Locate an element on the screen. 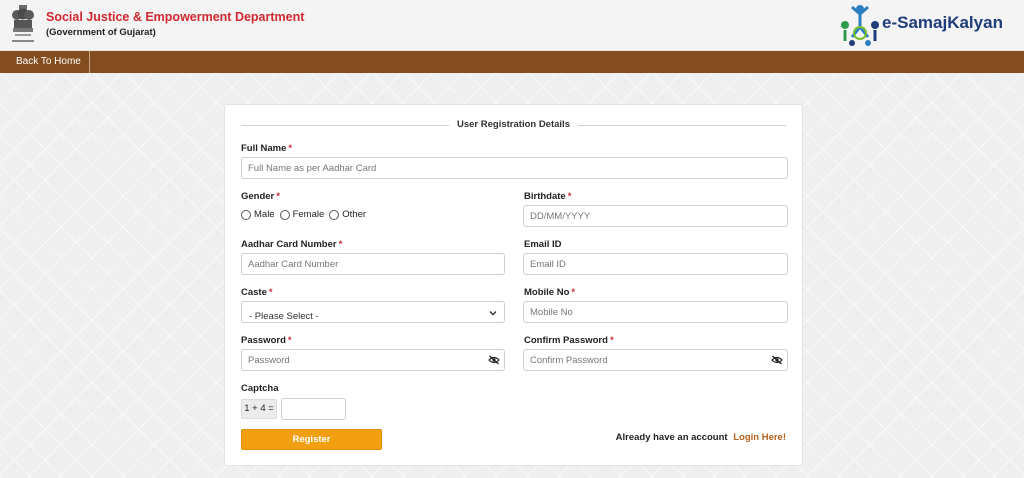 This screenshot has width=1024, height=478. birthdate-label: Birthdate * is located at coordinates (547, 196).